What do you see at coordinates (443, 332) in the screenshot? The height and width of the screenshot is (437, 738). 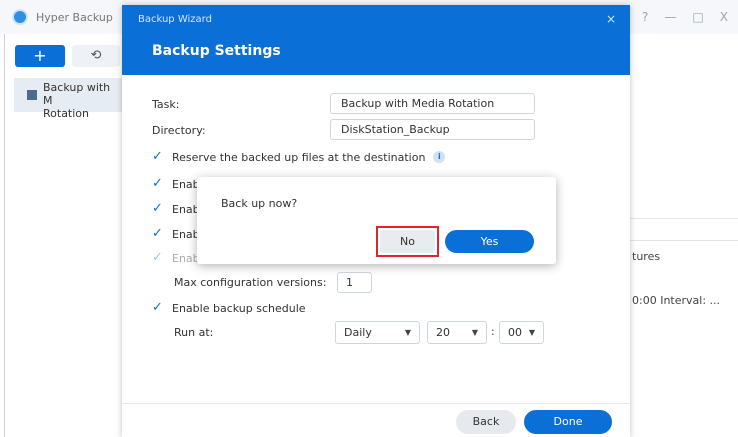 I see `hour-value: 20` at bounding box center [443, 332].